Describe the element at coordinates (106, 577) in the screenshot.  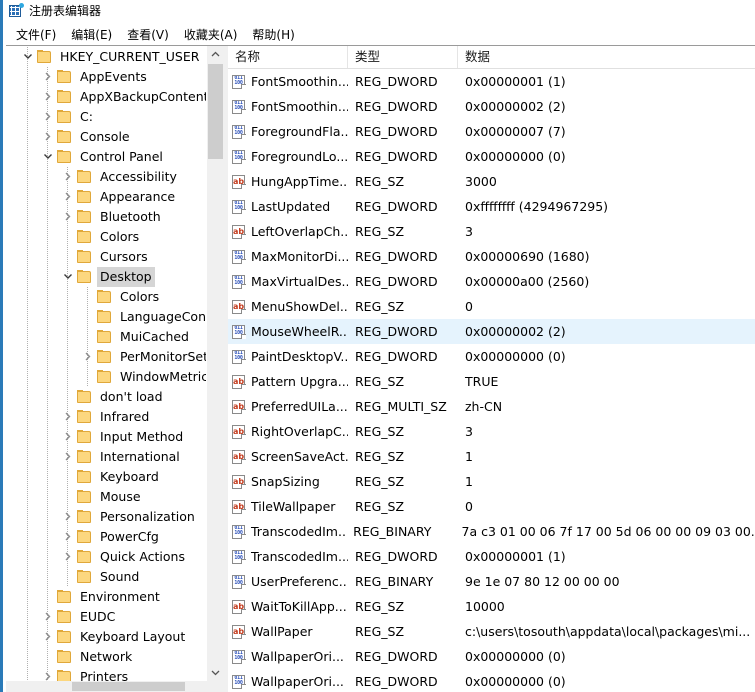
I see `tree-item-sound: Sound` at that location.